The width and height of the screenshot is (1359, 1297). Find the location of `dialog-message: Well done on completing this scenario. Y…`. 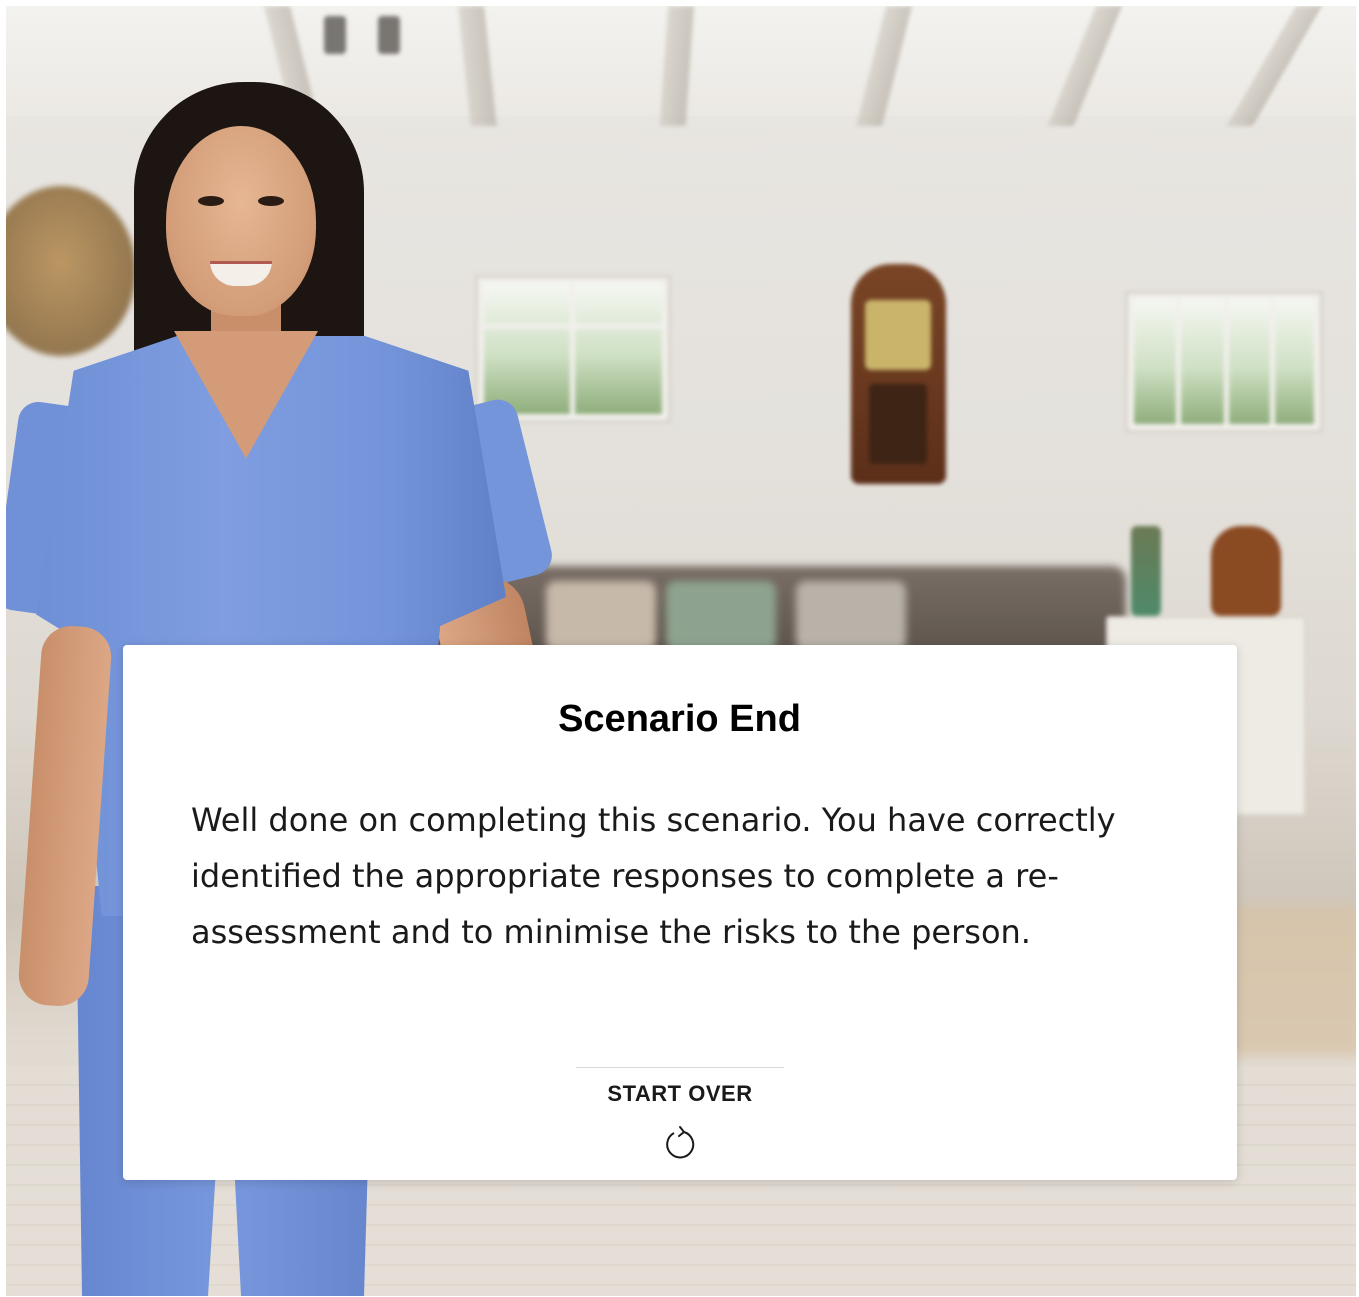

dialog-message: Well done on completing this scenario. Y… is located at coordinates (653, 876).